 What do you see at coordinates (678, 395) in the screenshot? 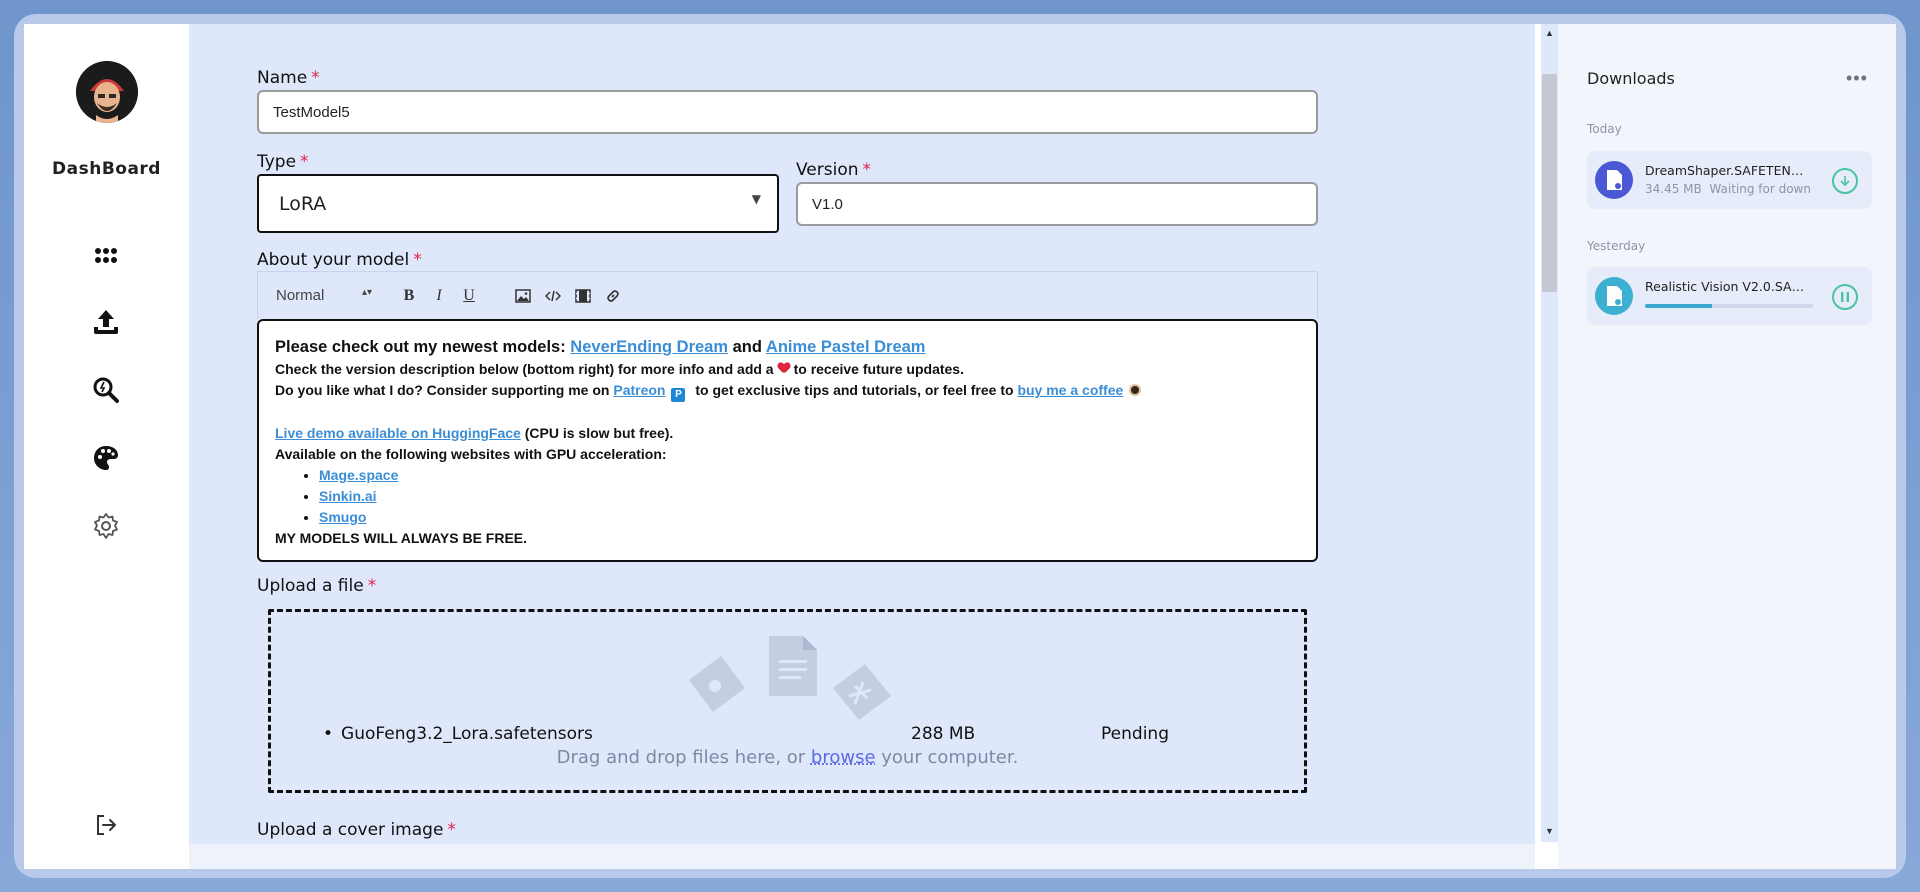
I see `patreon-icon: P` at bounding box center [678, 395].